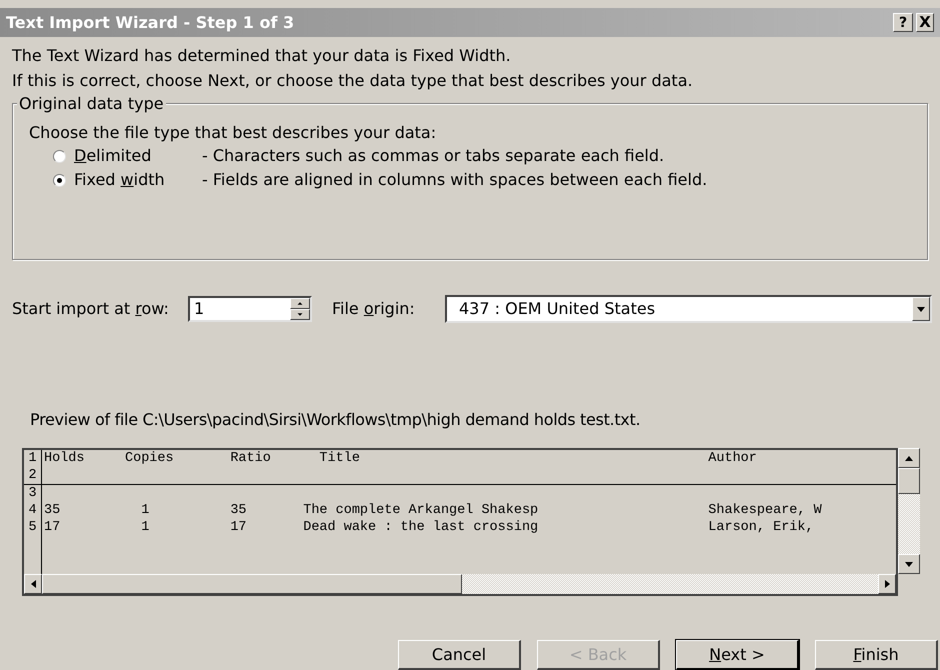 The height and width of the screenshot is (670, 940). What do you see at coordinates (33, 475) in the screenshot?
I see `row-number: 2` at bounding box center [33, 475].